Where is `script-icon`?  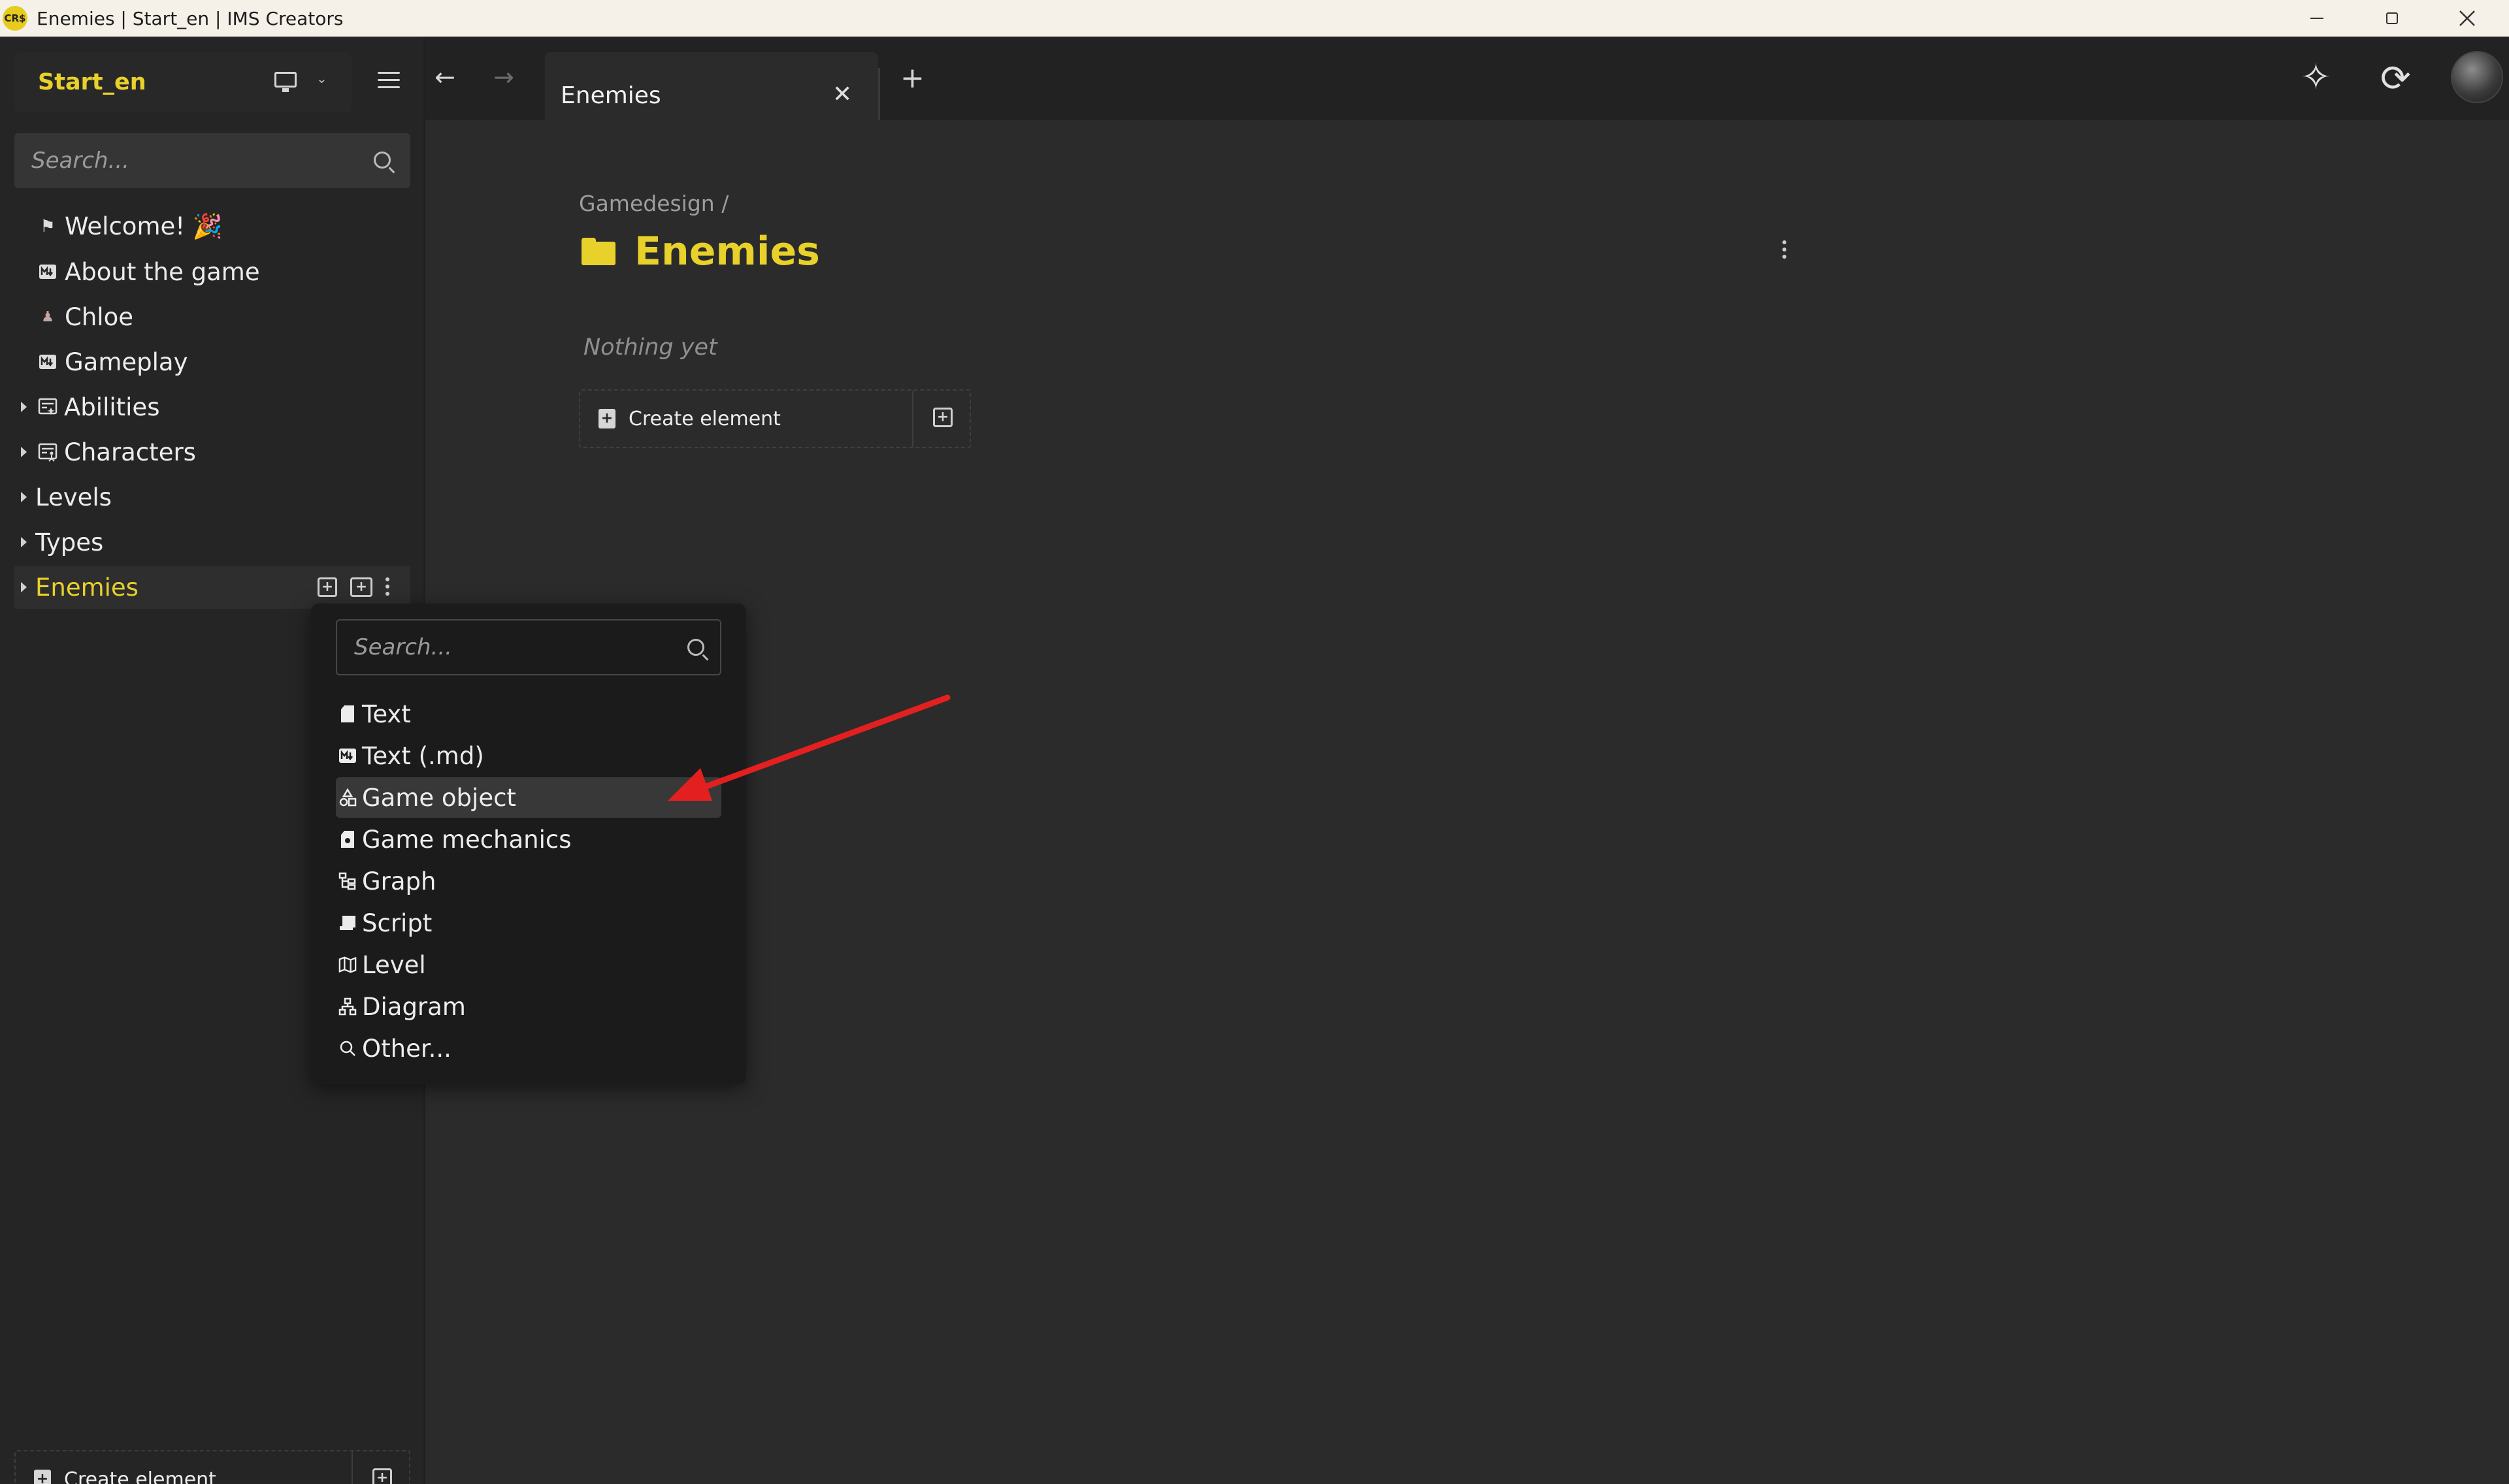
script-icon is located at coordinates (347, 923).